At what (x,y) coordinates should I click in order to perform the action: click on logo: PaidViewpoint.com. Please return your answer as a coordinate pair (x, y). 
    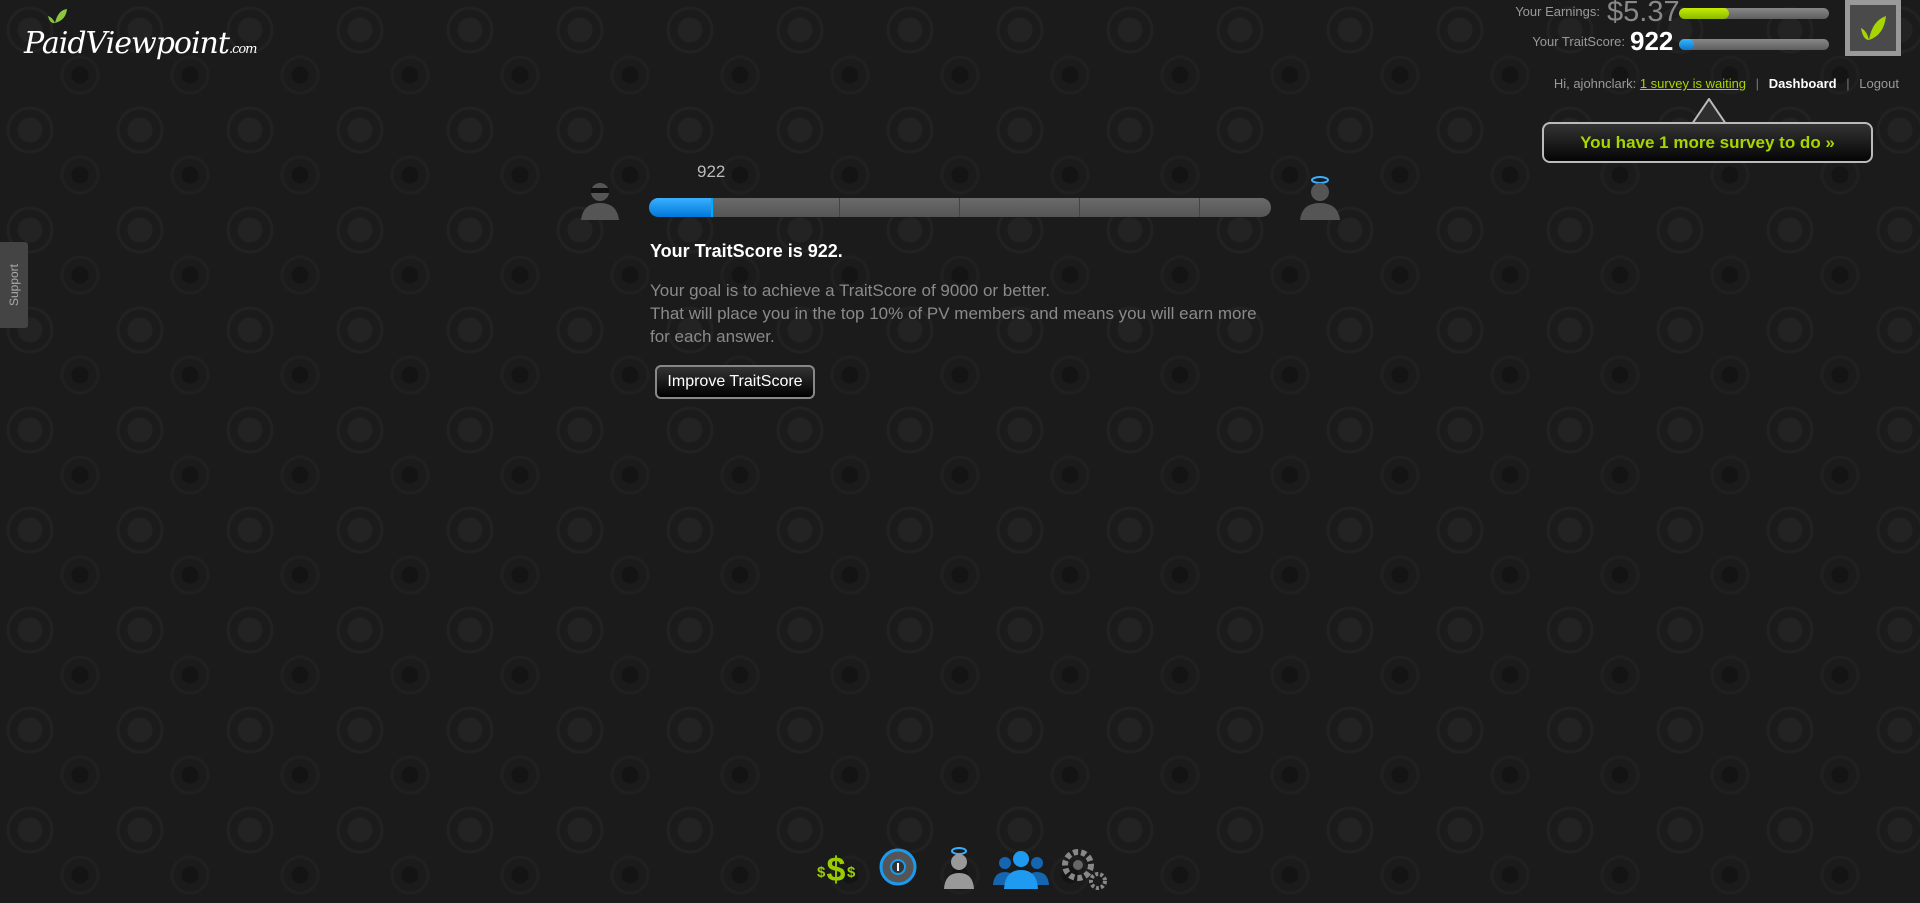
    Looking at the image, I should click on (141, 47).